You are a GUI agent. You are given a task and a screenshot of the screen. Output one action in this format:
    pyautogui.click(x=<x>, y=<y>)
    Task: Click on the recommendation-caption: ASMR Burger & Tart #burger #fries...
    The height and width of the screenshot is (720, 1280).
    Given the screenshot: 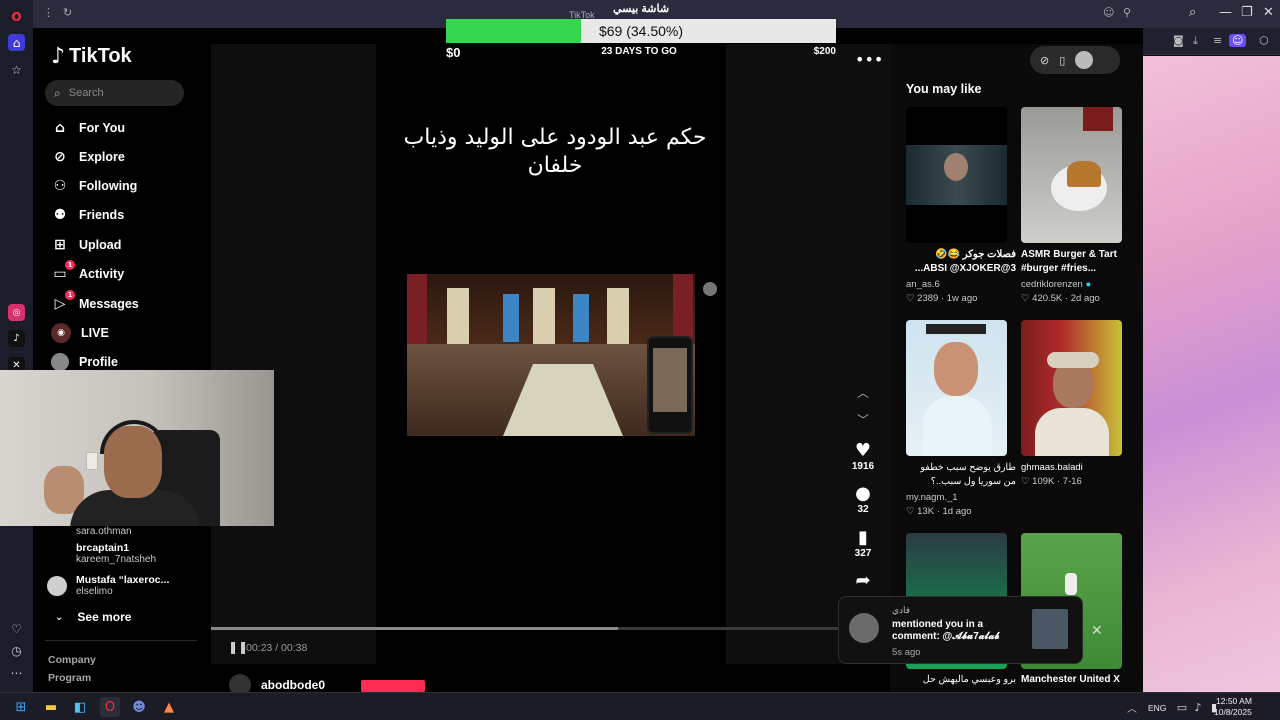 What is the action you would take?
    pyautogui.click(x=1076, y=262)
    